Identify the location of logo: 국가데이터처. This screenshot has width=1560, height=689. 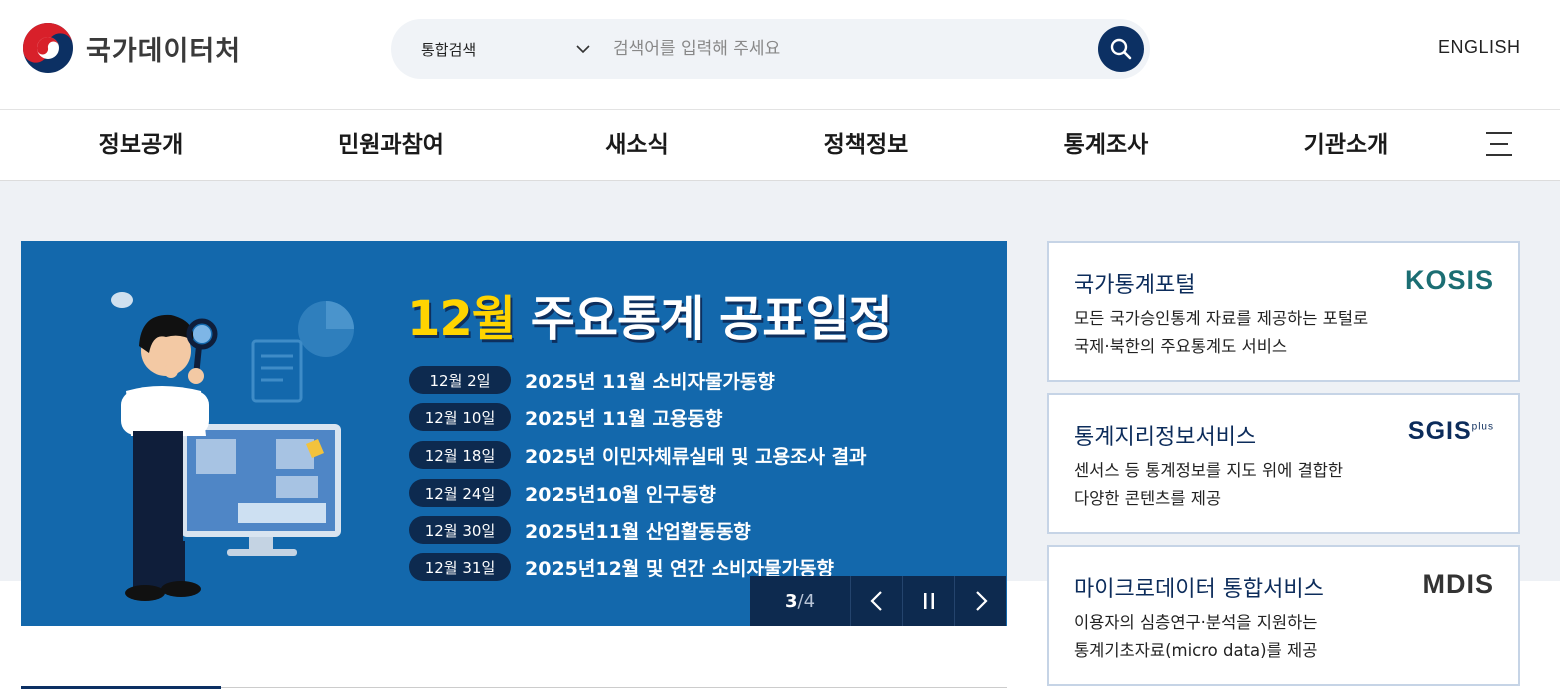
(131, 48).